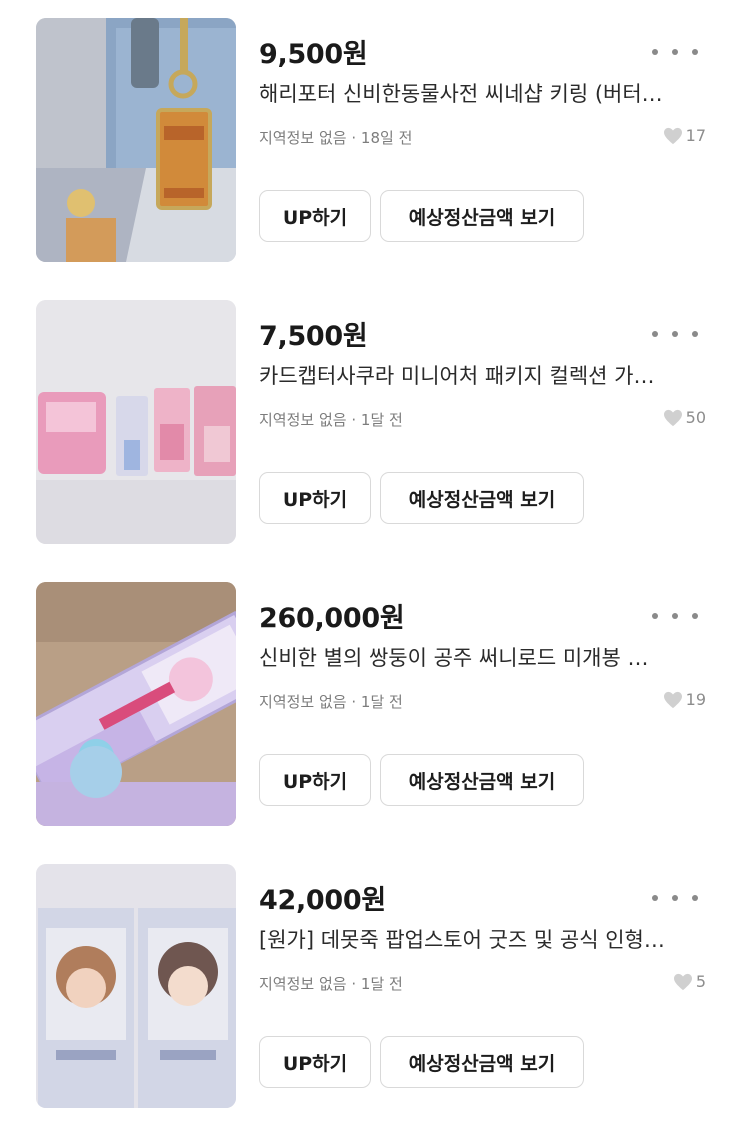 Image resolution: width=750 pixels, height=1129 pixels. Describe the element at coordinates (386, 138) in the screenshot. I see `item-time: 18일 전` at that location.